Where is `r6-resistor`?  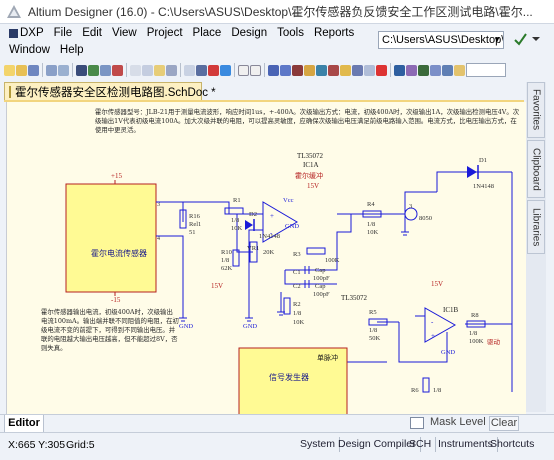
r6-resistor is located at coordinates (426, 385).